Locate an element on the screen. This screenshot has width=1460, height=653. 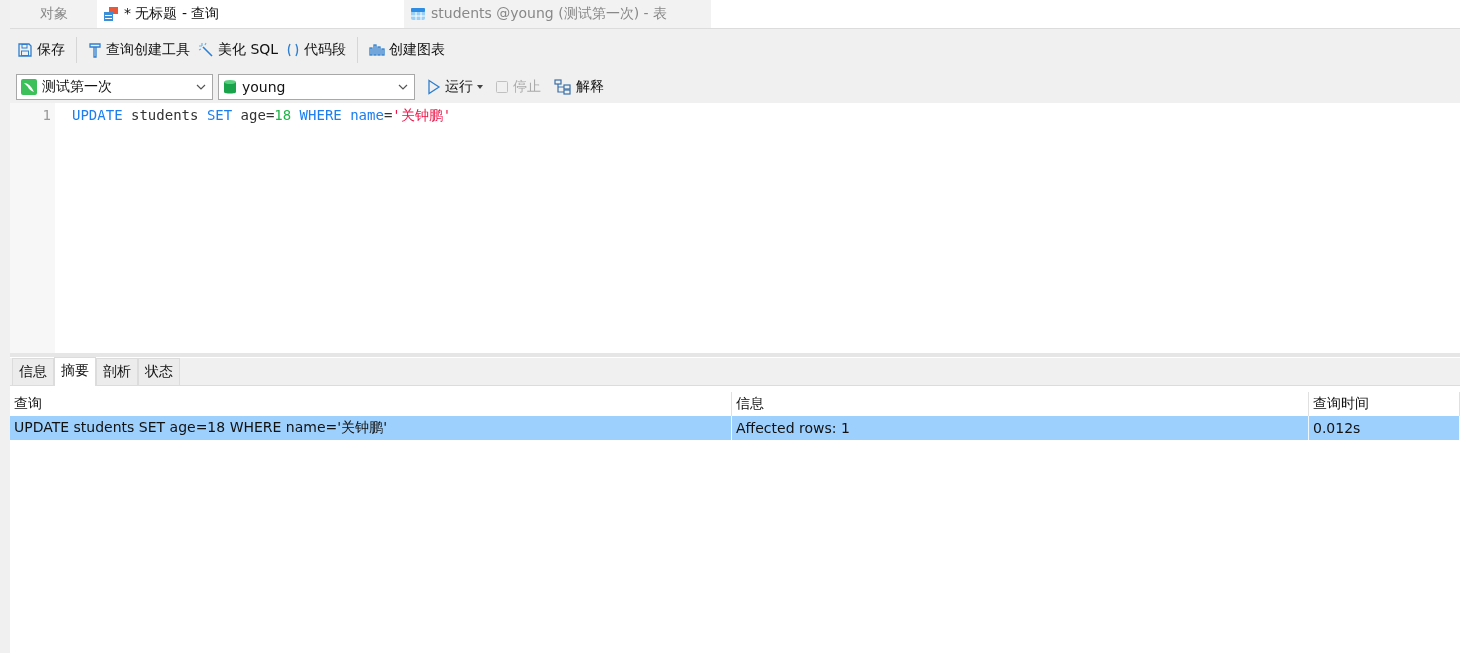
result-tab: 状态 is located at coordinates (159, 371).